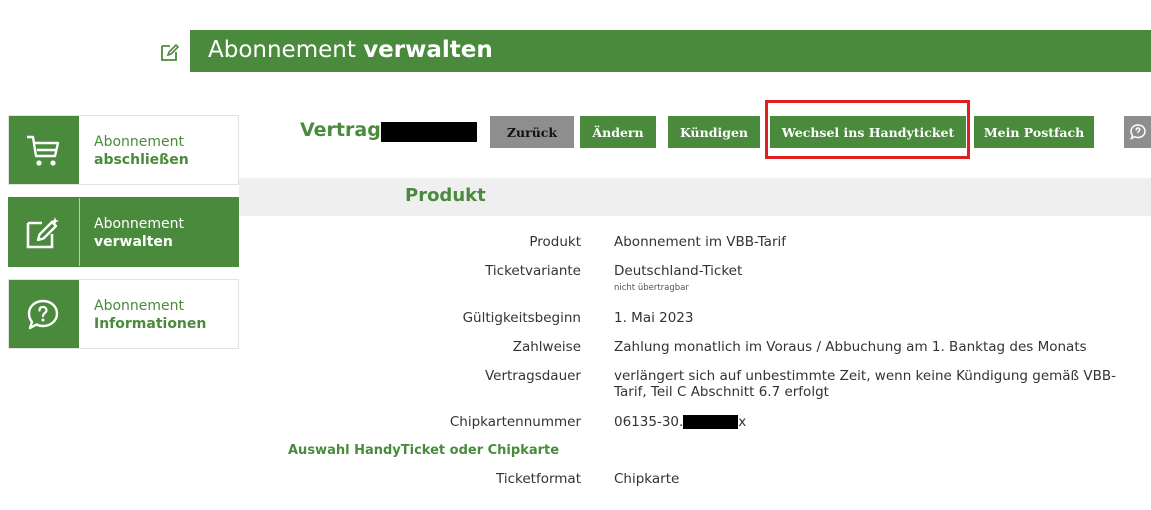  Describe the element at coordinates (654, 318) in the screenshot. I see `validity-start-value: 1. Mai 2023` at that location.